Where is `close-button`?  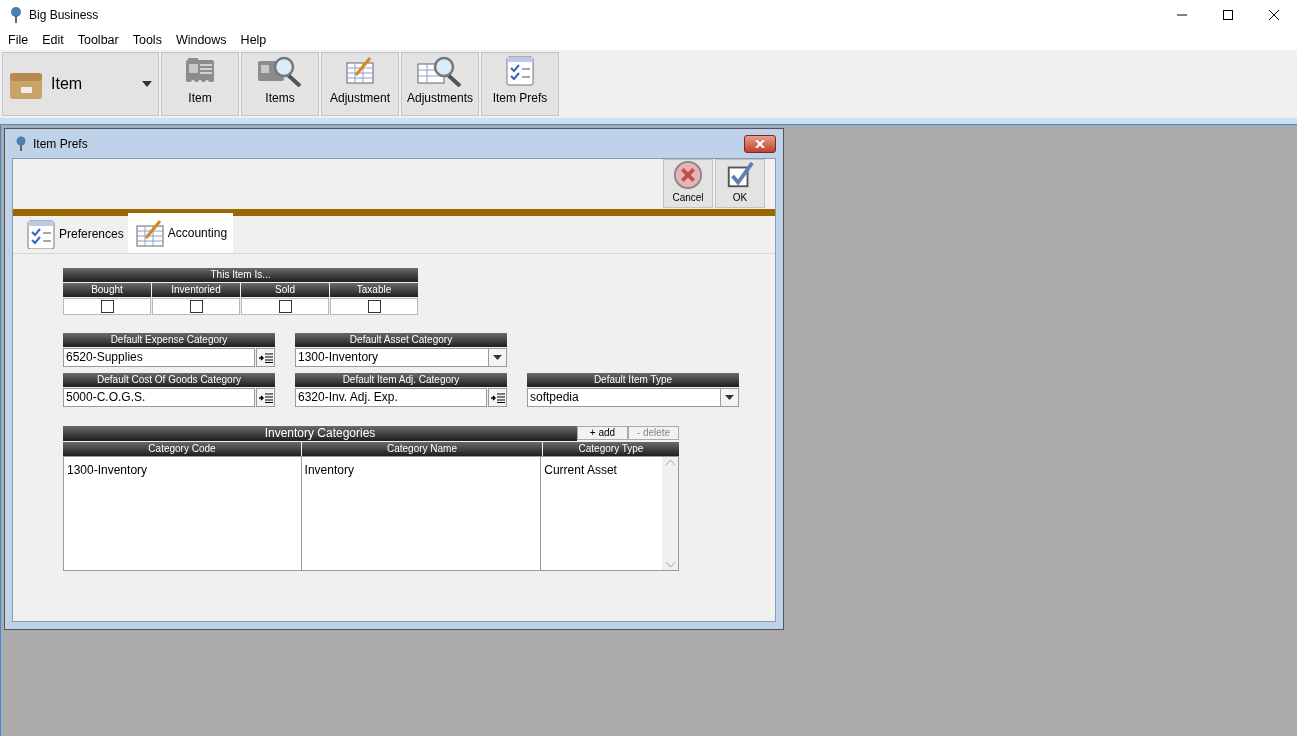
close-button is located at coordinates (760, 143).